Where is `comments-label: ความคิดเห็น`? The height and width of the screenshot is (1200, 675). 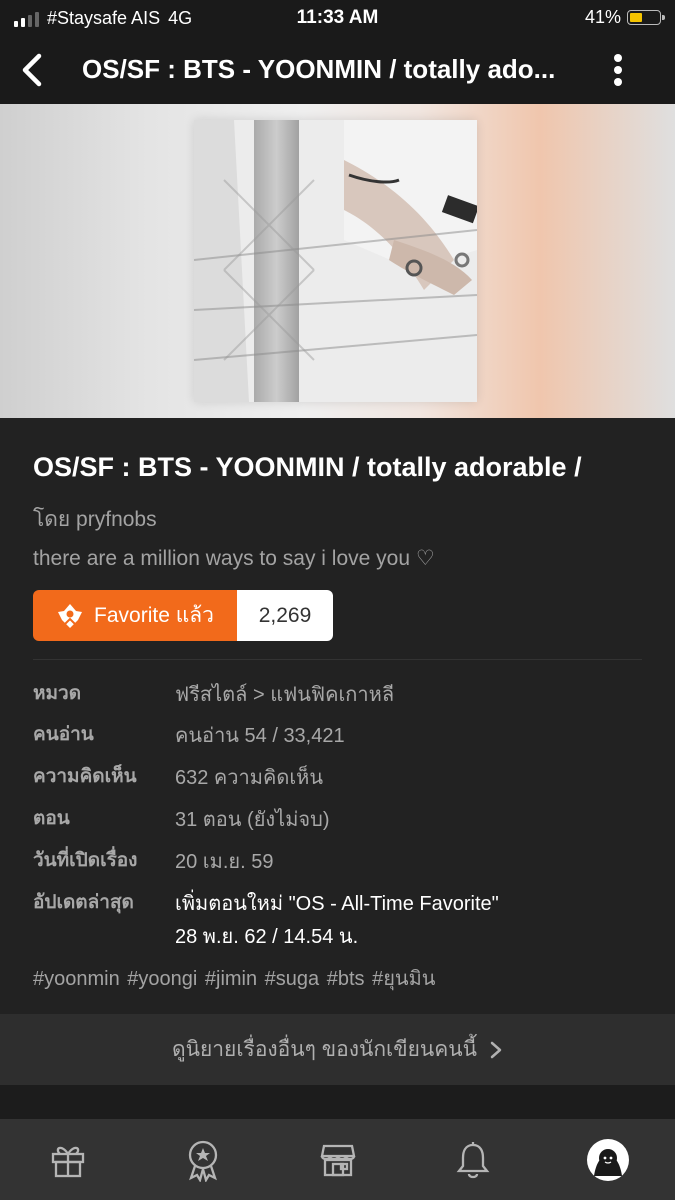 comments-label: ความคิดเห็น is located at coordinates (85, 776).